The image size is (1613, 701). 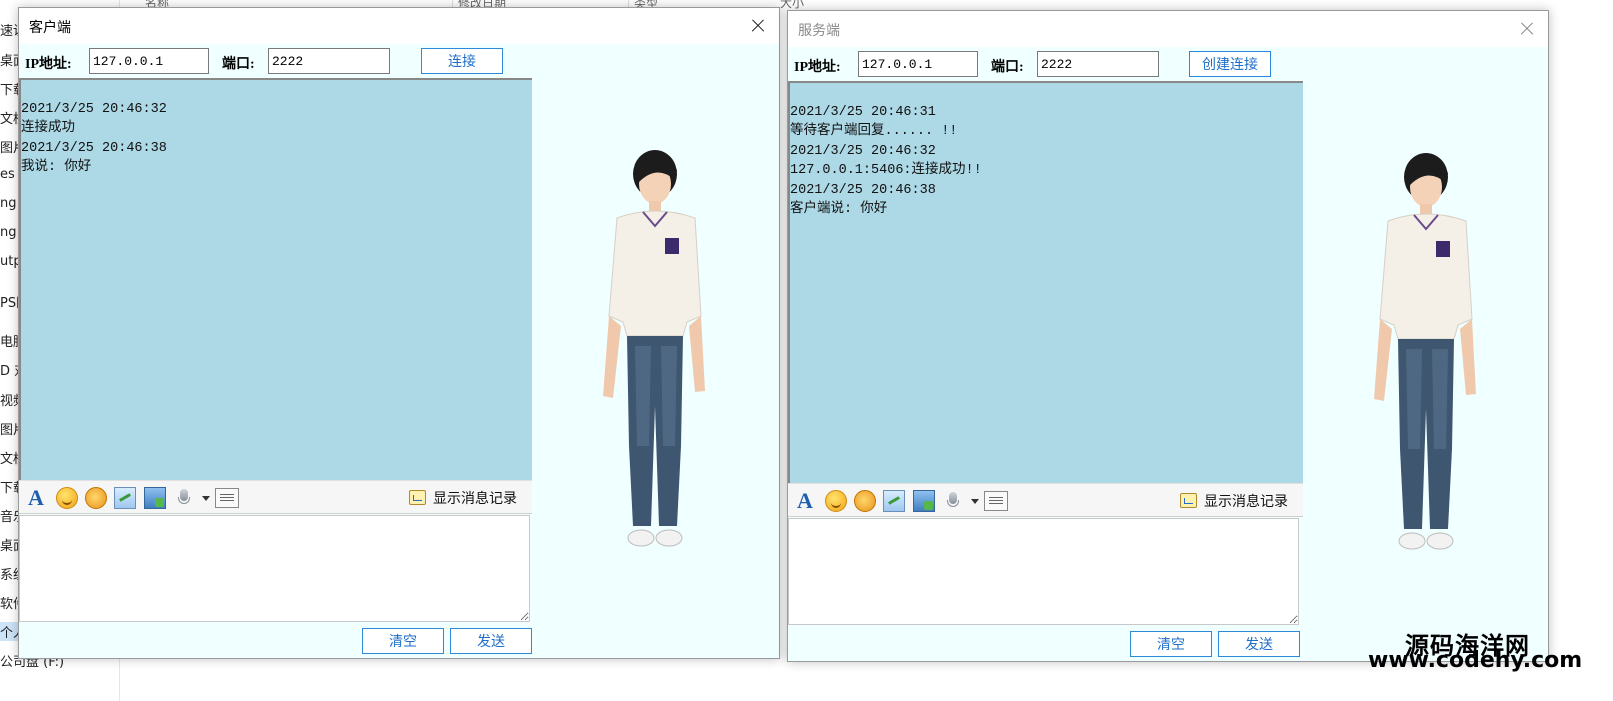 I want to click on log-line: 我说: 你好, so click(x=56, y=167).